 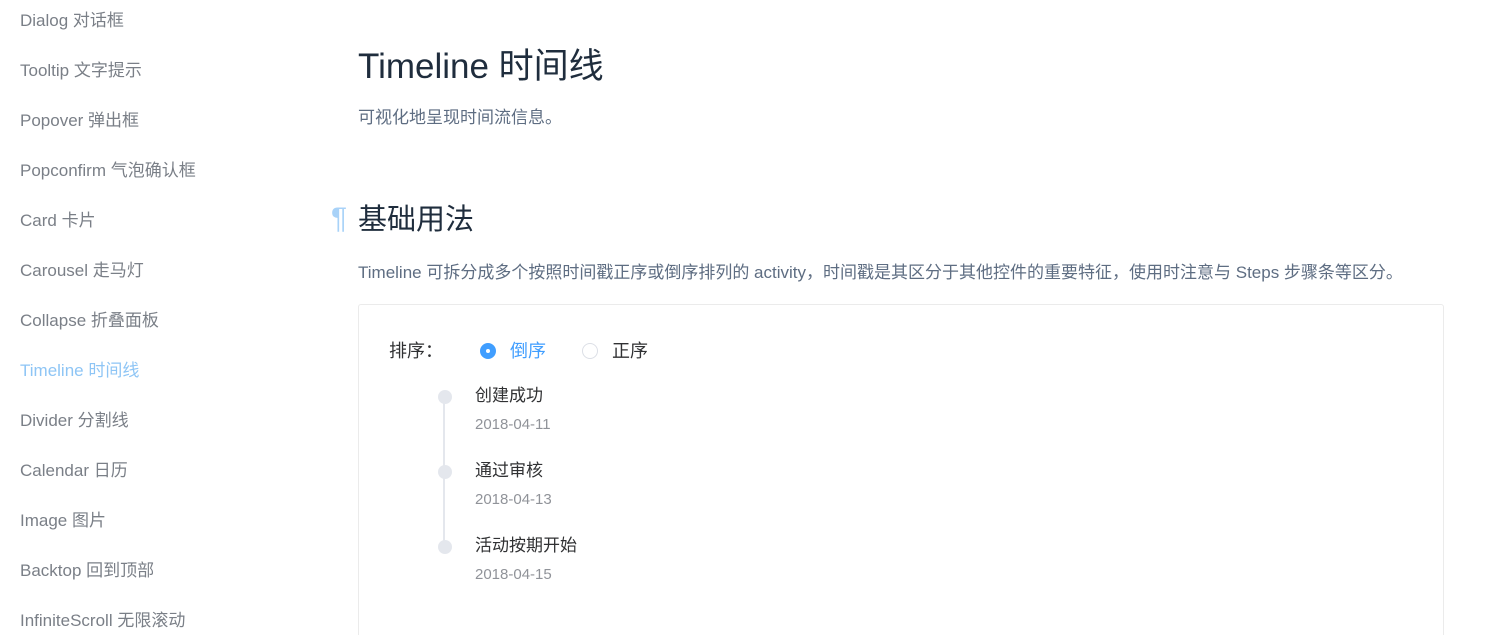 I want to click on timeline-timestamp: 2018-04-15, so click(x=513, y=574).